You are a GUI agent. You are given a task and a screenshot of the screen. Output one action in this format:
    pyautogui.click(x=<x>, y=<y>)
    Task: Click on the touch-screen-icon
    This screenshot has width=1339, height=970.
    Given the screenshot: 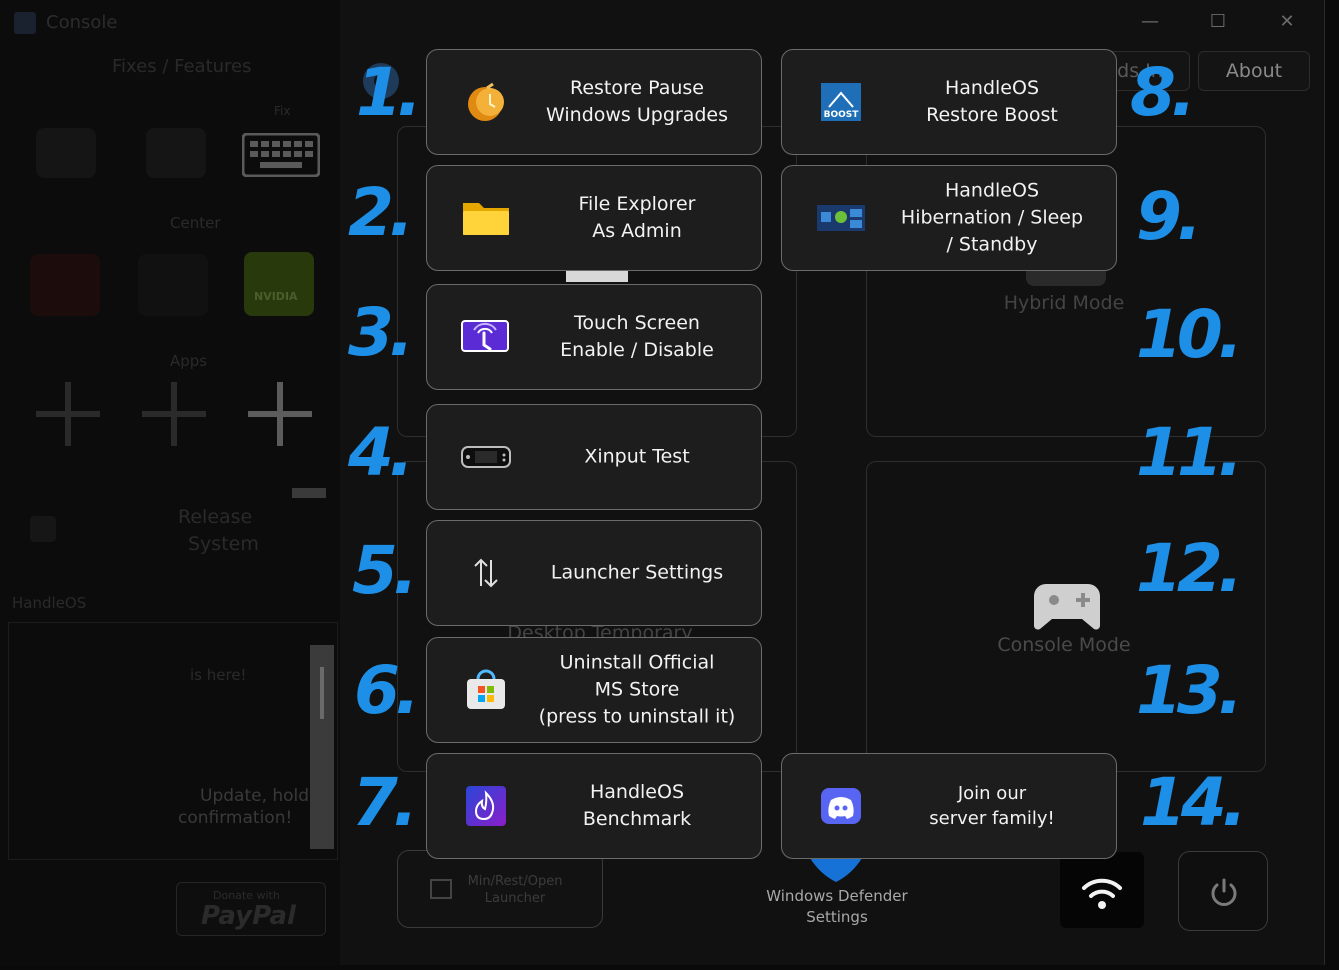 What is the action you would take?
    pyautogui.click(x=486, y=337)
    